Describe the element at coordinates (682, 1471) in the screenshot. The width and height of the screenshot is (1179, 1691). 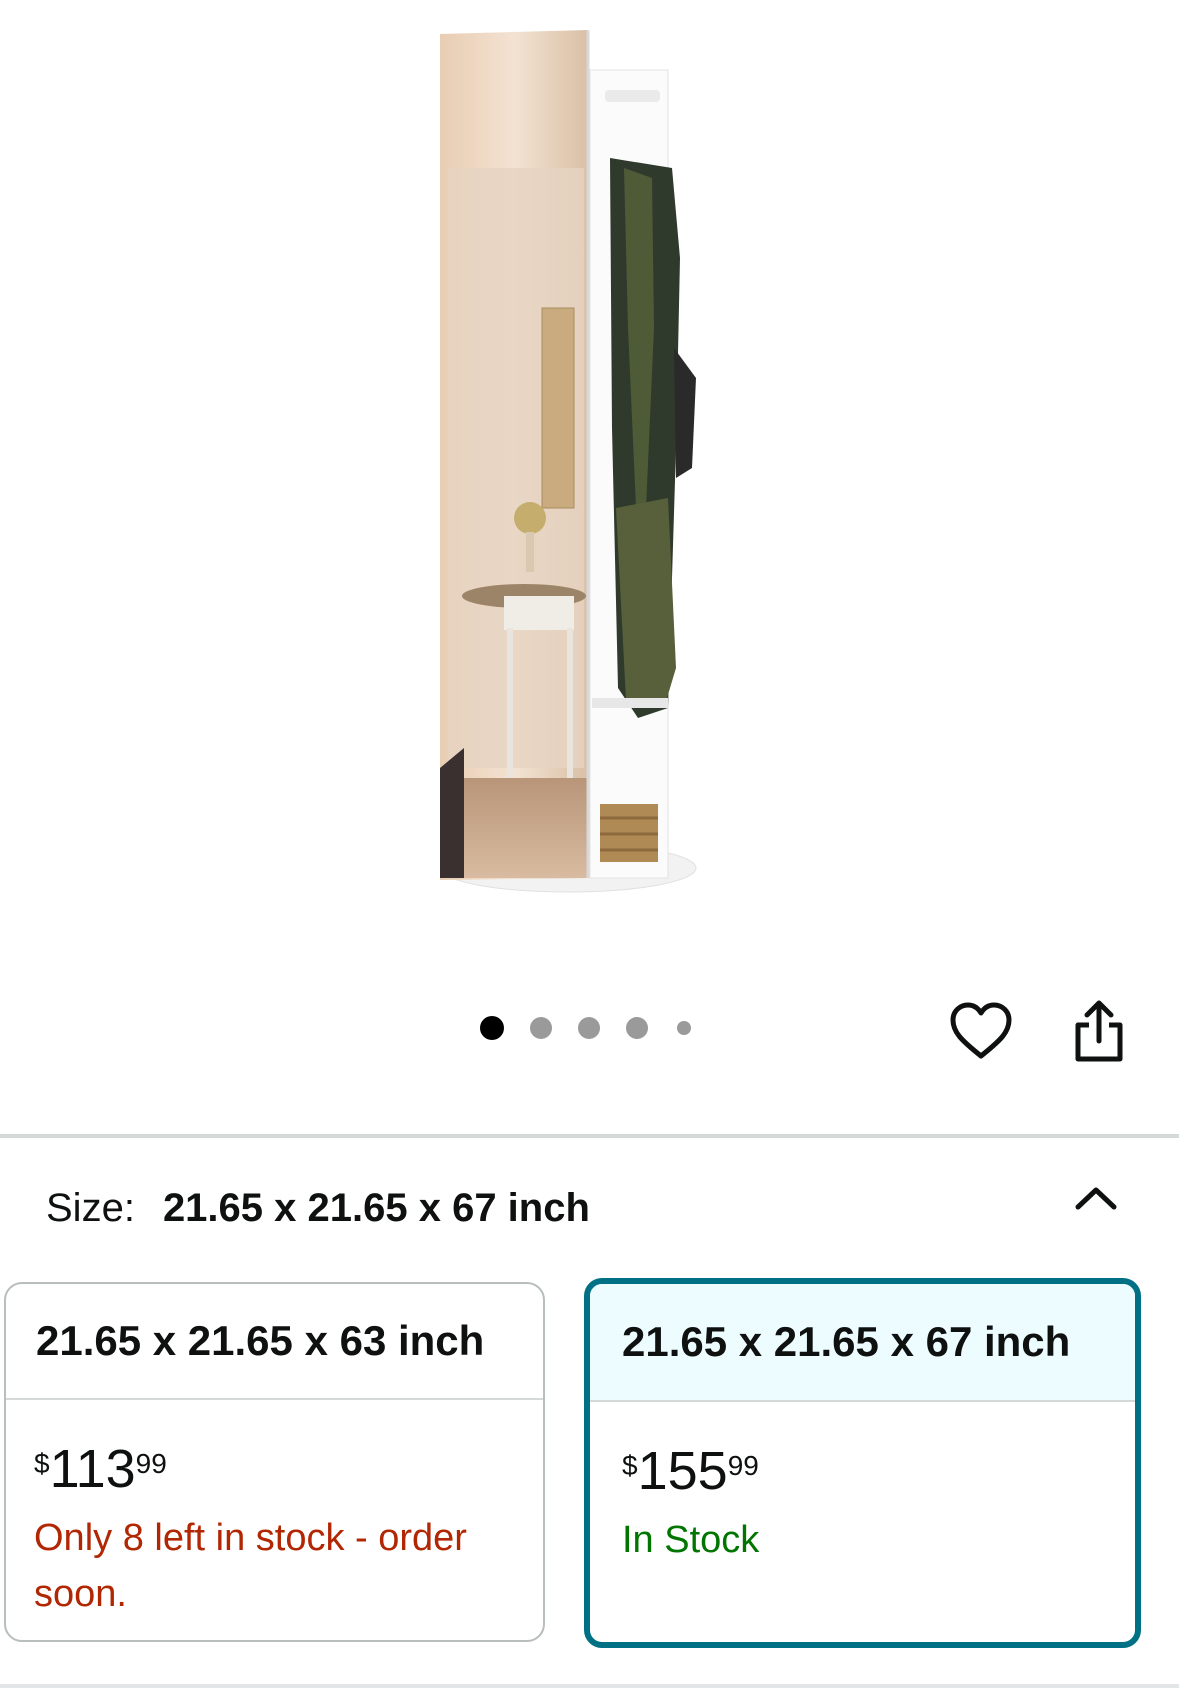
I see `price-whole: 155` at that location.